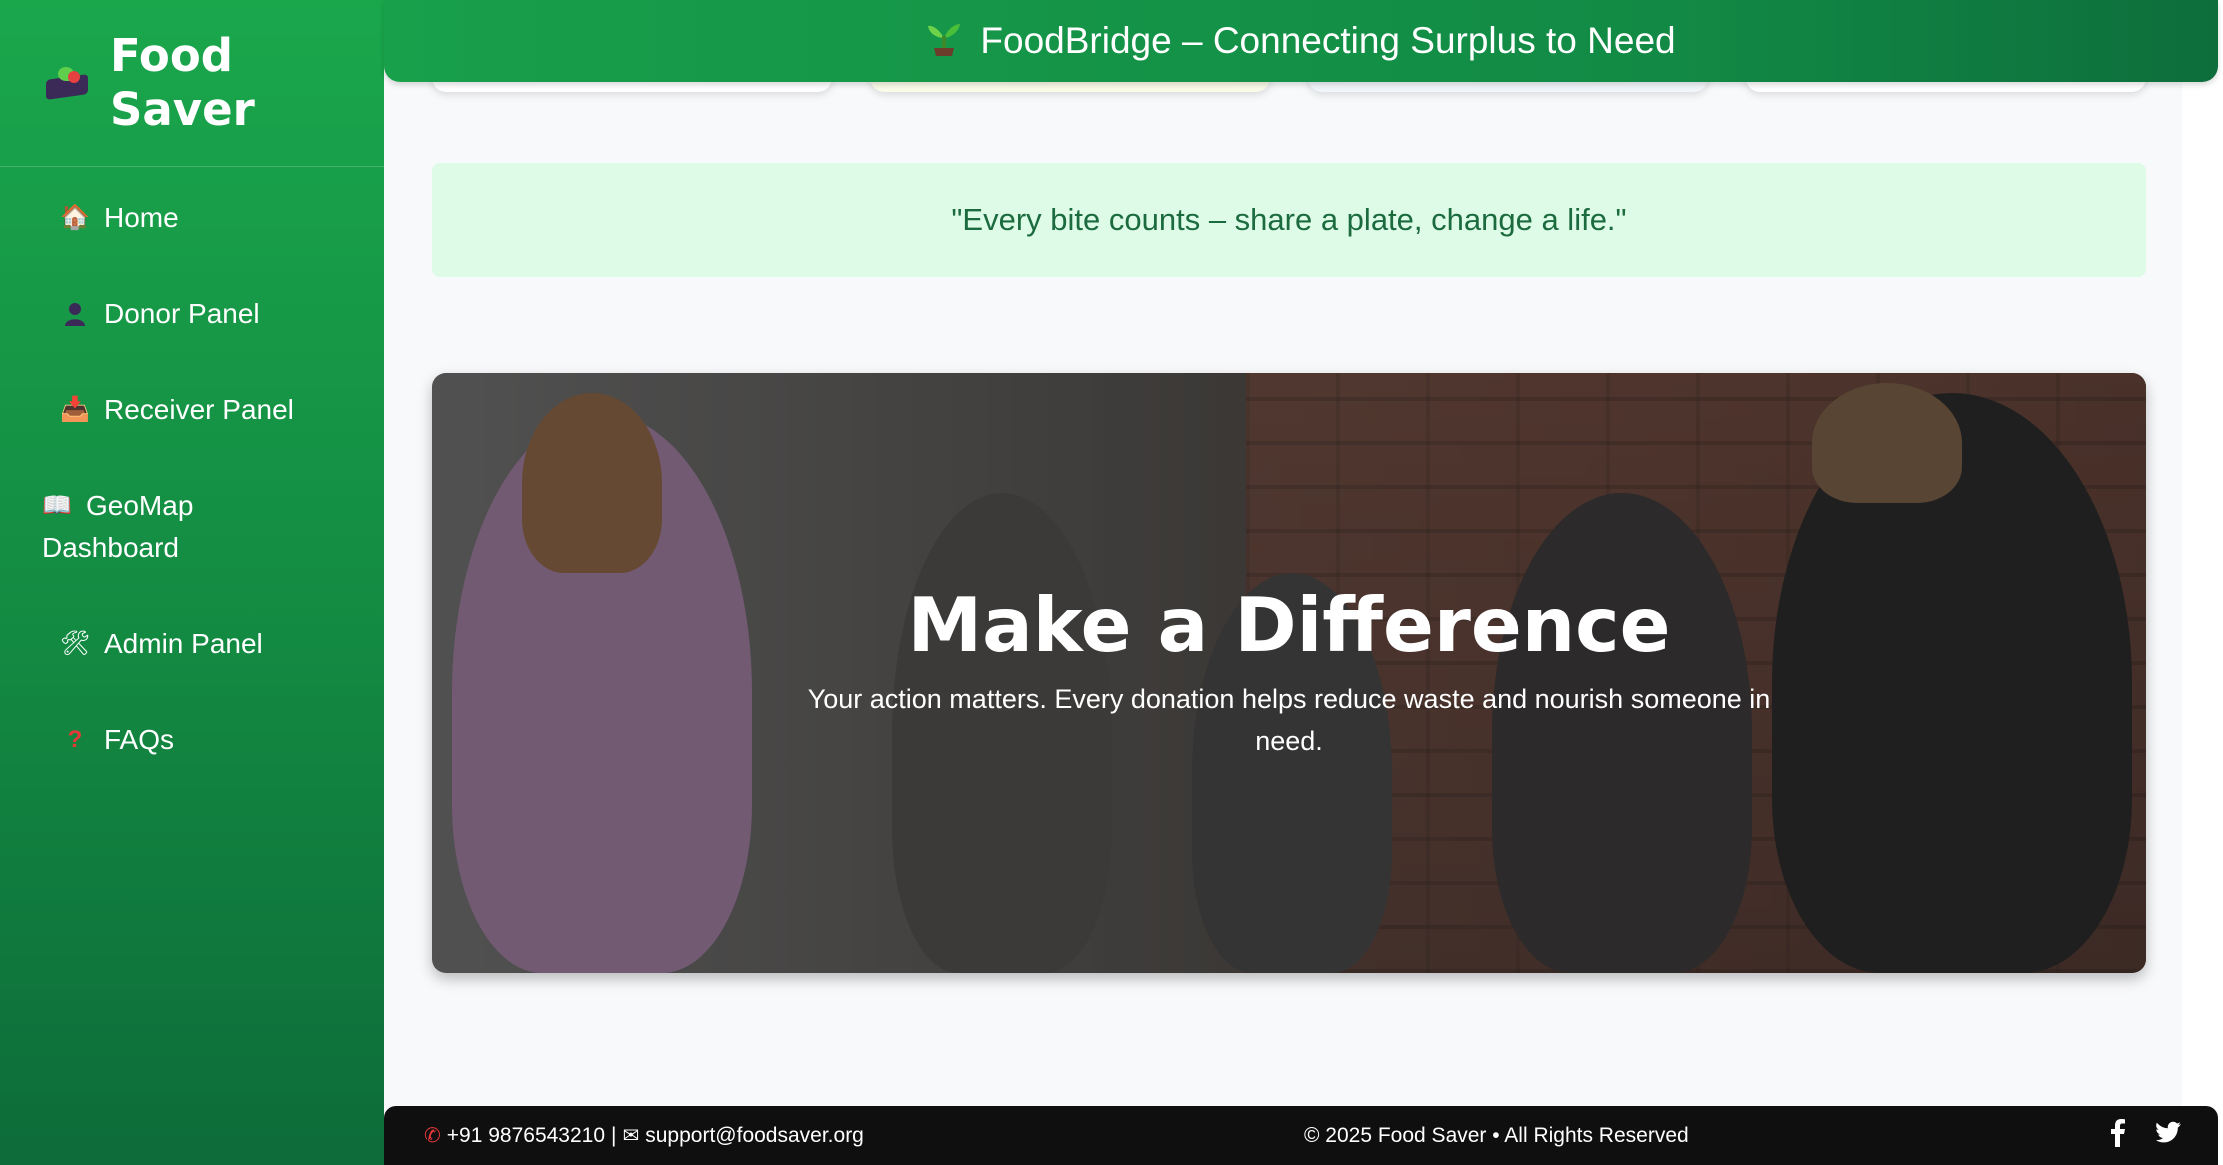  Describe the element at coordinates (631, 1136) in the screenshot. I see `mail-icon: ✉` at that location.